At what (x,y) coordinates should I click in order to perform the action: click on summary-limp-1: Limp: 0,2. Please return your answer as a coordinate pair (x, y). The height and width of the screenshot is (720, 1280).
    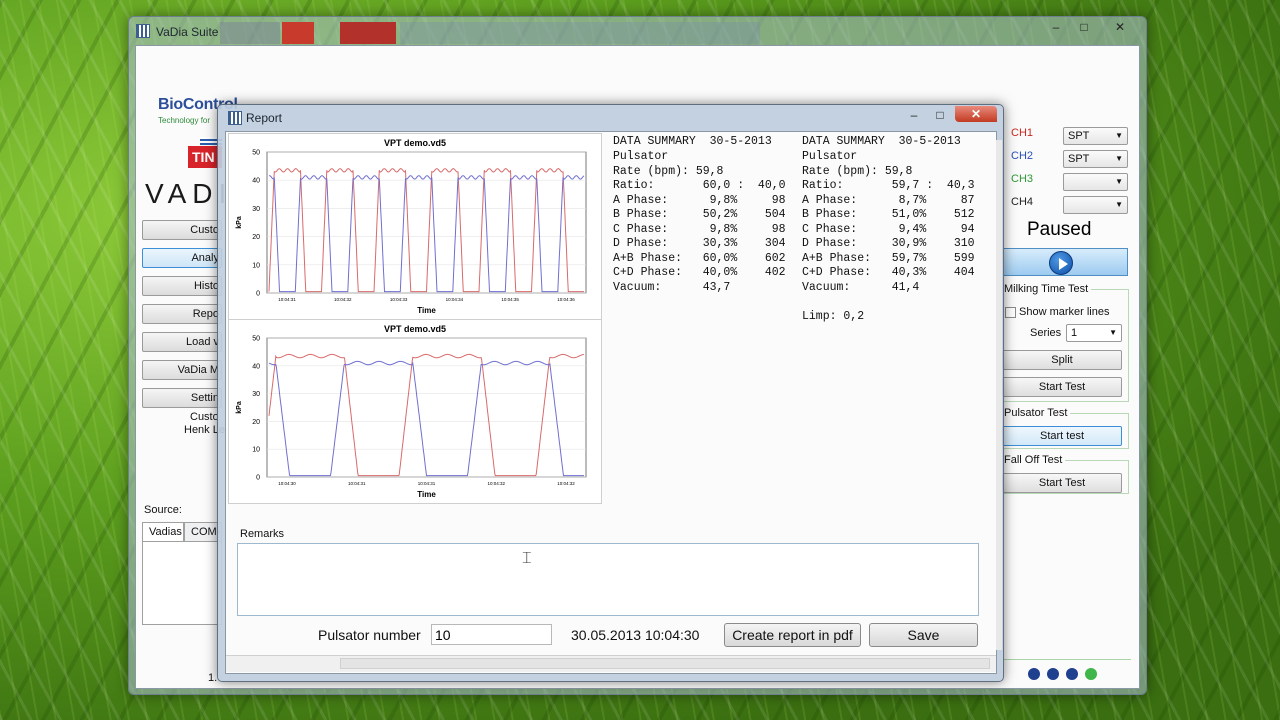
    Looking at the image, I should click on (833, 316).